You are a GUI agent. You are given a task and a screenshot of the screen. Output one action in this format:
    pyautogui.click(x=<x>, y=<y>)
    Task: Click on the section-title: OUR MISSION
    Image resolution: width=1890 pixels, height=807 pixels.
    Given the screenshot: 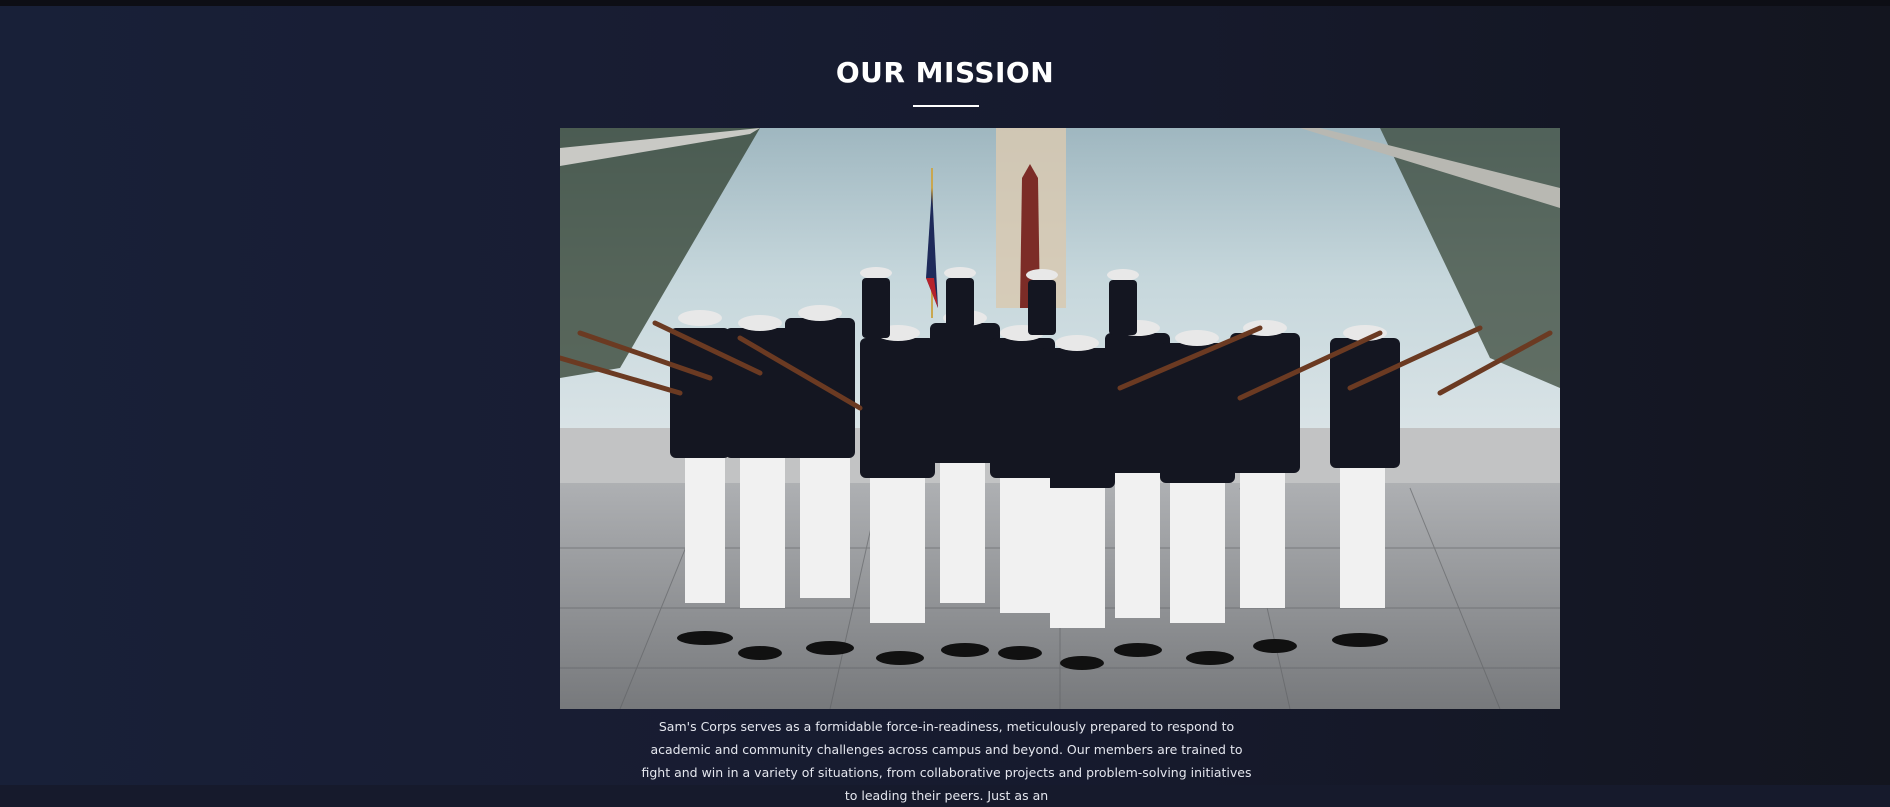 What is the action you would take?
    pyautogui.click(x=945, y=72)
    